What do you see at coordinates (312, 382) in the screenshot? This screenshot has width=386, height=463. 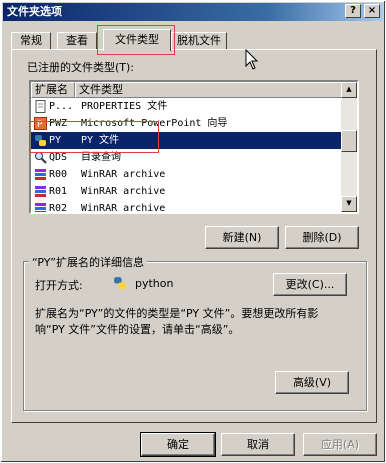 I see `advanced-button: 高级(V)` at bounding box center [312, 382].